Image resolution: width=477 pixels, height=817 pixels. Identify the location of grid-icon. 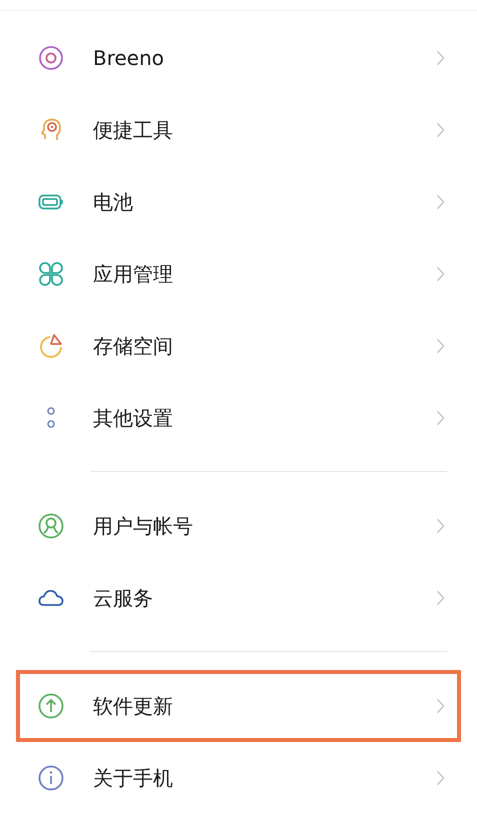
(51, 274).